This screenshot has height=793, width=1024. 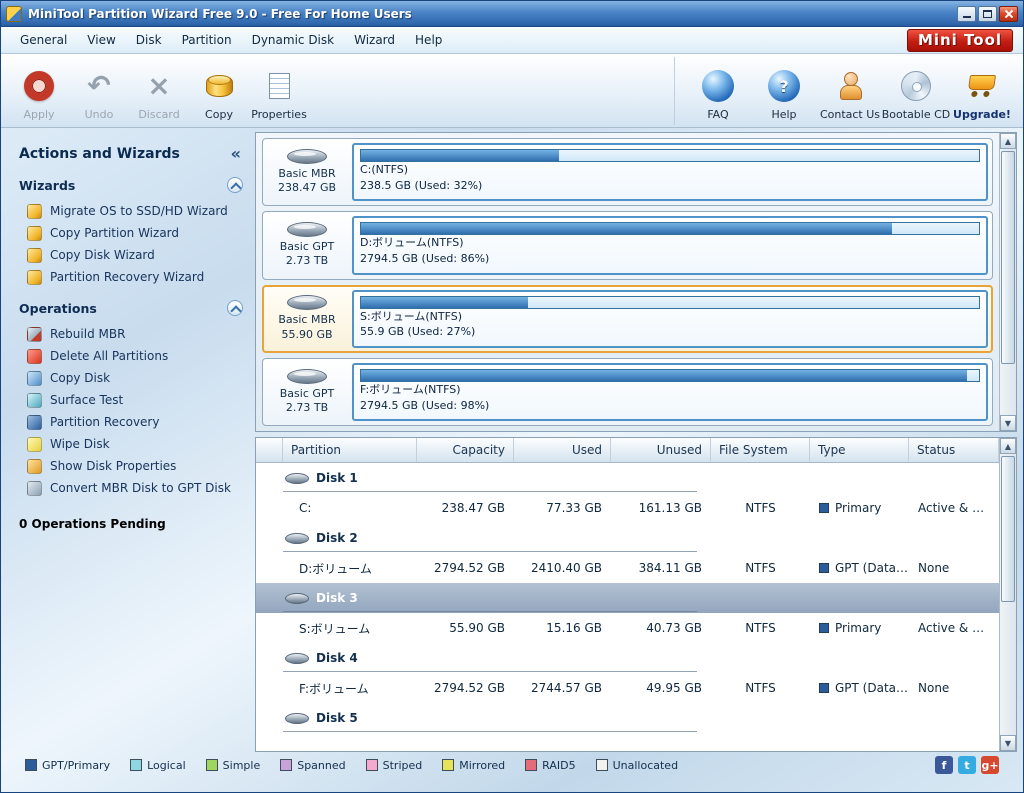 What do you see at coordinates (670, 229) in the screenshot?
I see `usage-bar` at bounding box center [670, 229].